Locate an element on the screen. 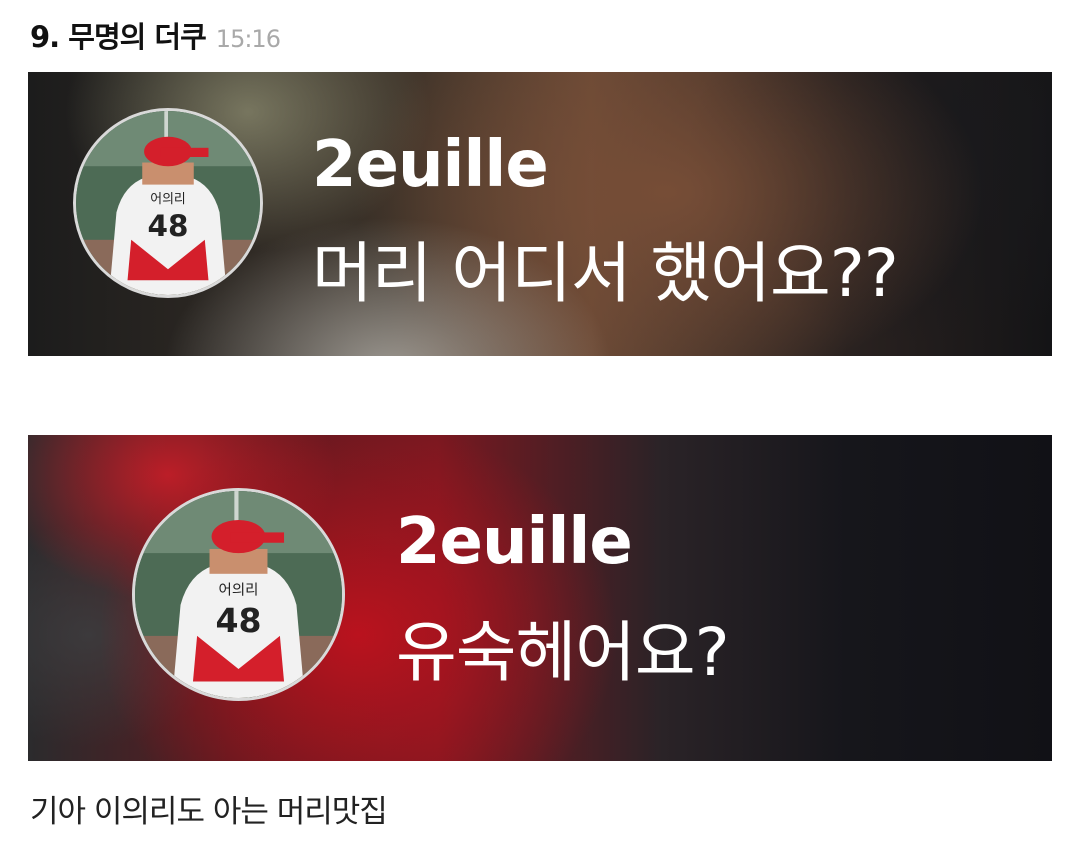  post-caption: 기아 이의리도 아는 머리맛집 is located at coordinates (209, 812).